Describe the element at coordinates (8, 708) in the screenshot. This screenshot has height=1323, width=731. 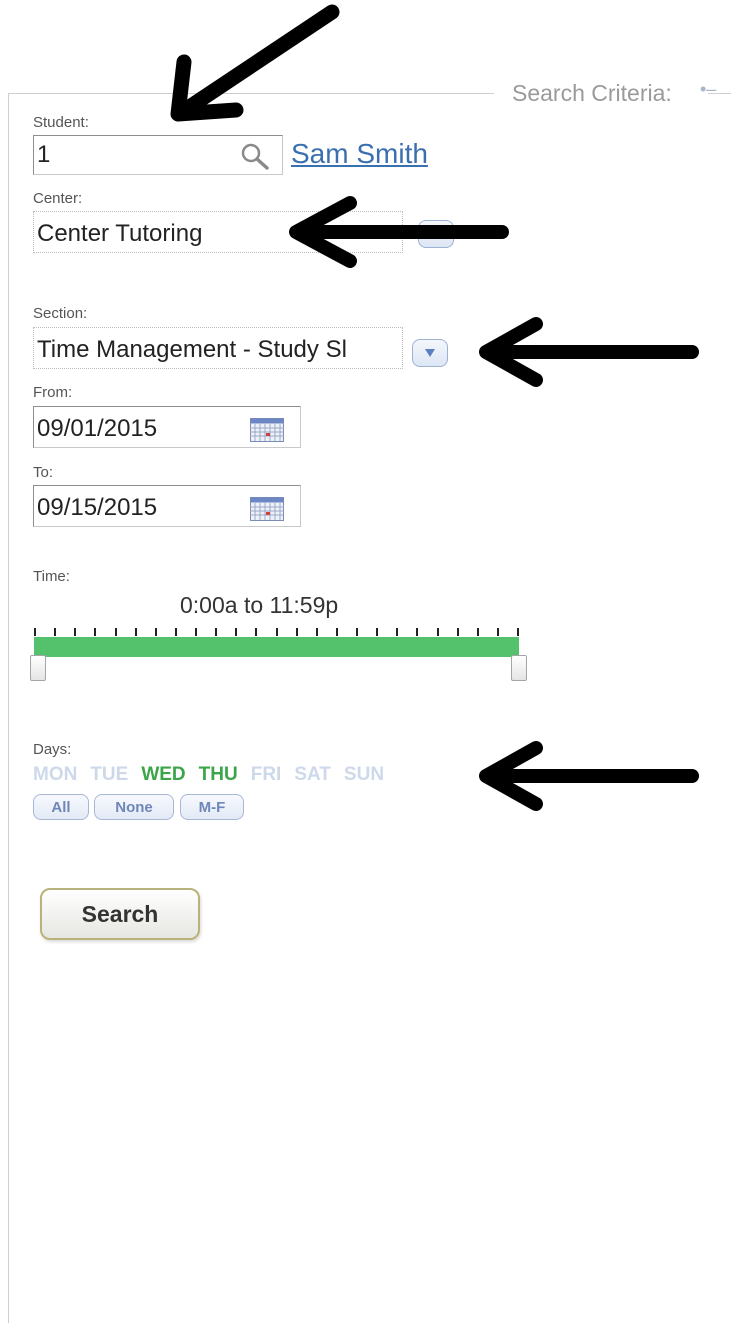
I see `criteria-frame-left-border` at that location.